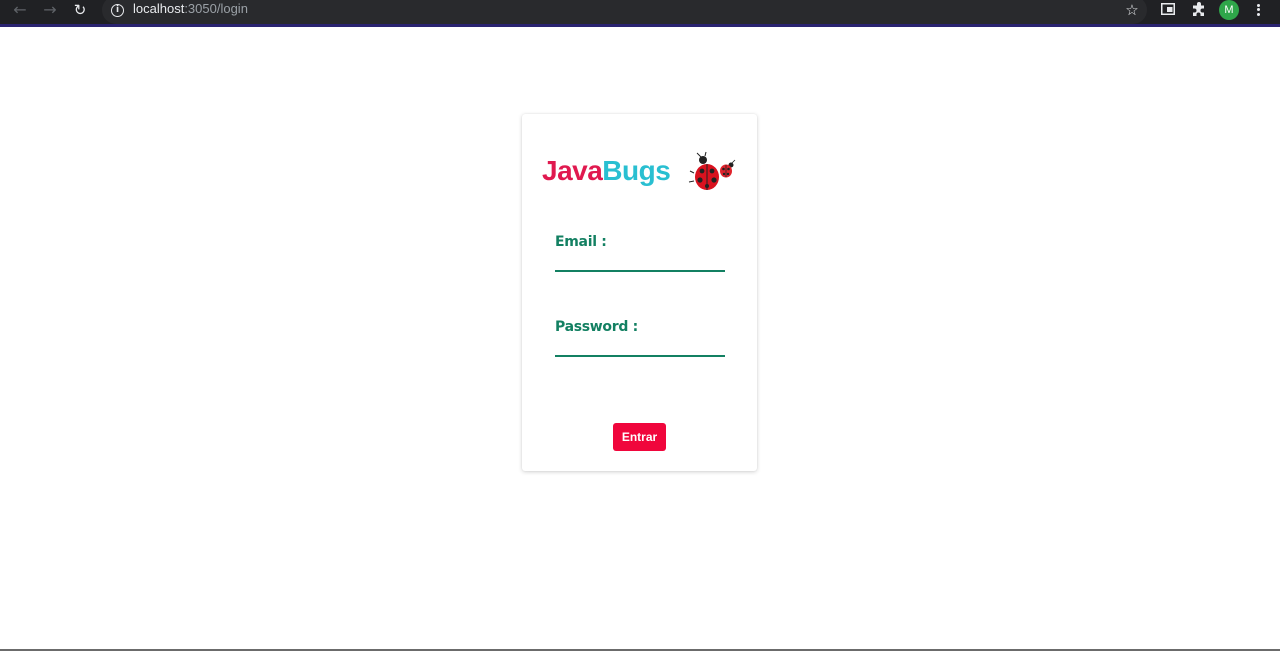  I want to click on tab-search-icon, so click(1168, 9).